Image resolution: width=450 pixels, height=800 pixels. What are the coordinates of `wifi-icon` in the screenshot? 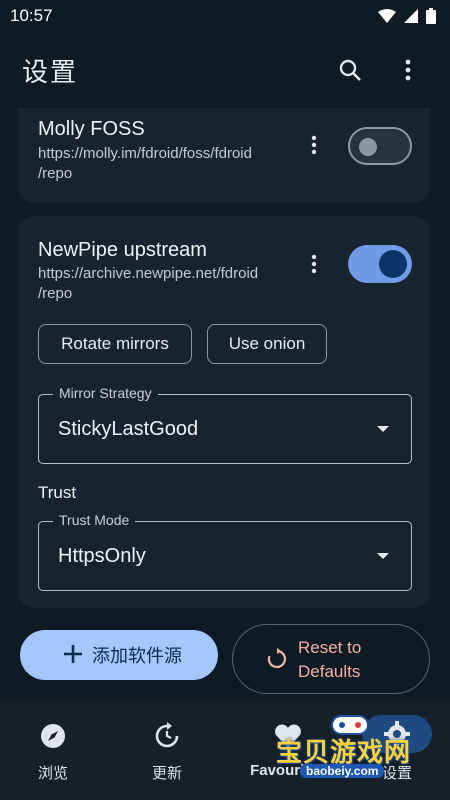 It's located at (387, 16).